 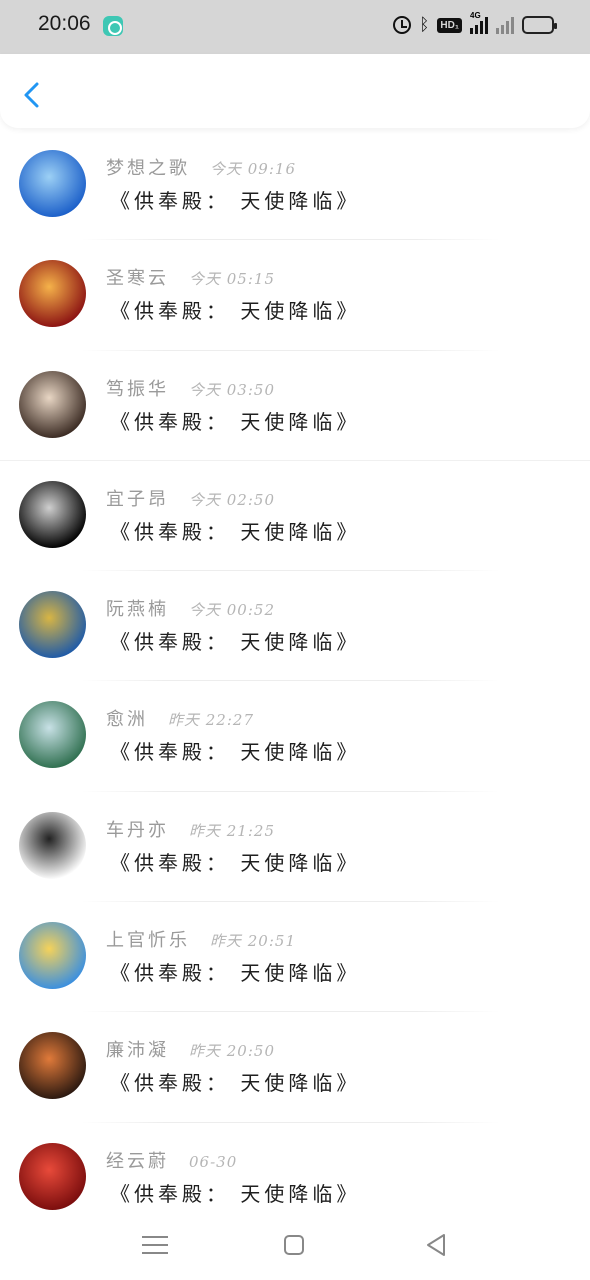 What do you see at coordinates (137, 830) in the screenshot?
I see `sender-name: 车丹亦` at bounding box center [137, 830].